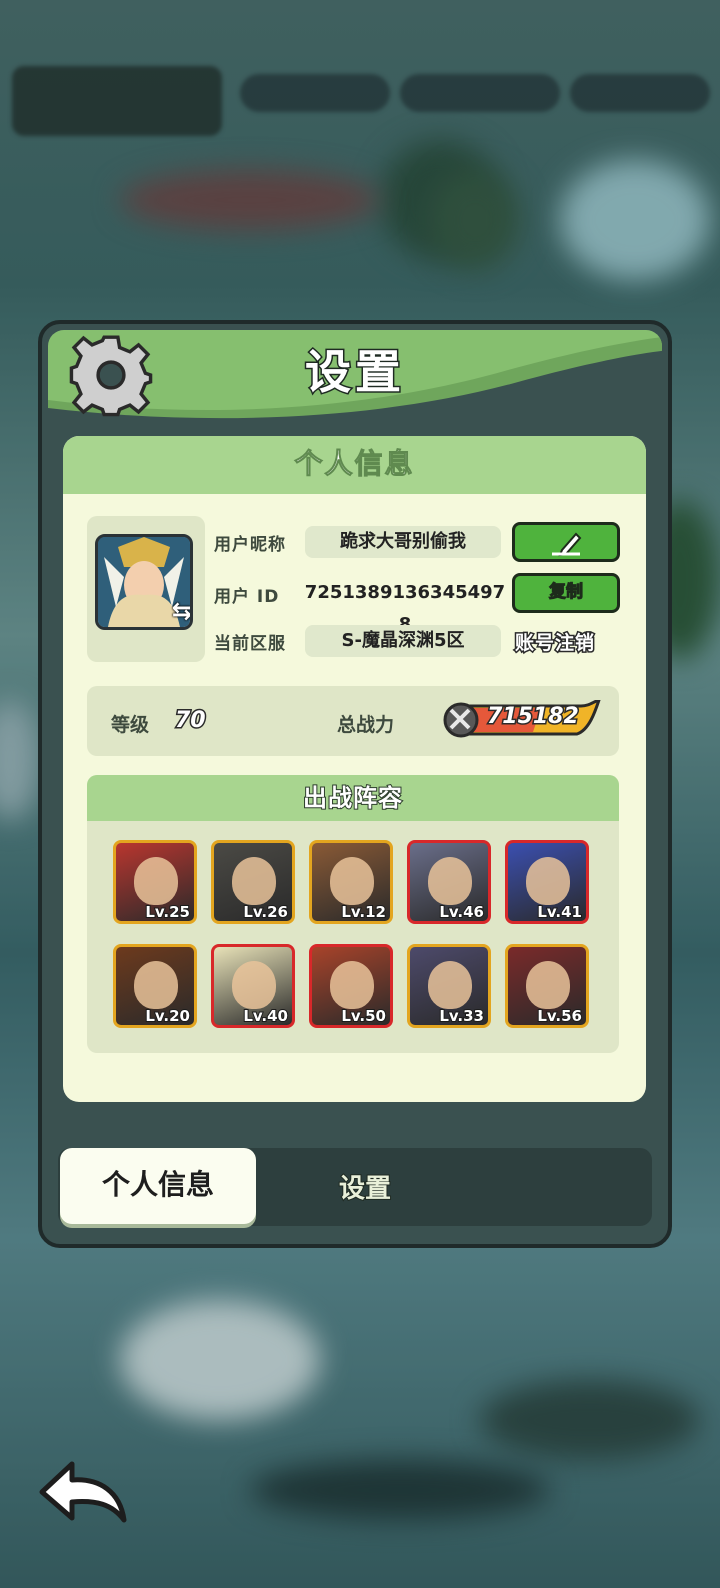  I want to click on swap-avatar-icon: ⇆, so click(181, 611).